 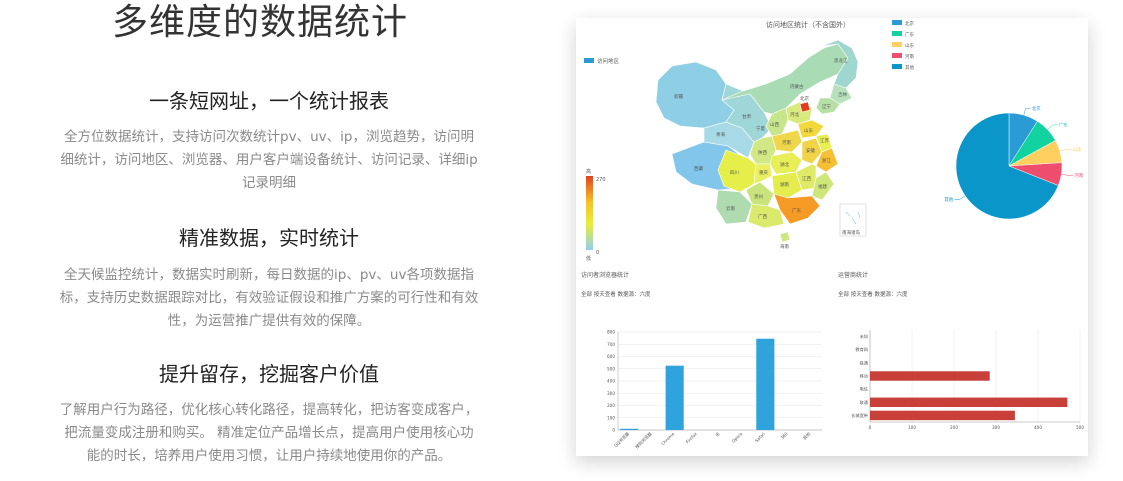 What do you see at coordinates (611, 417) in the screenshot?
I see `y-tick-label: 100` at bounding box center [611, 417].